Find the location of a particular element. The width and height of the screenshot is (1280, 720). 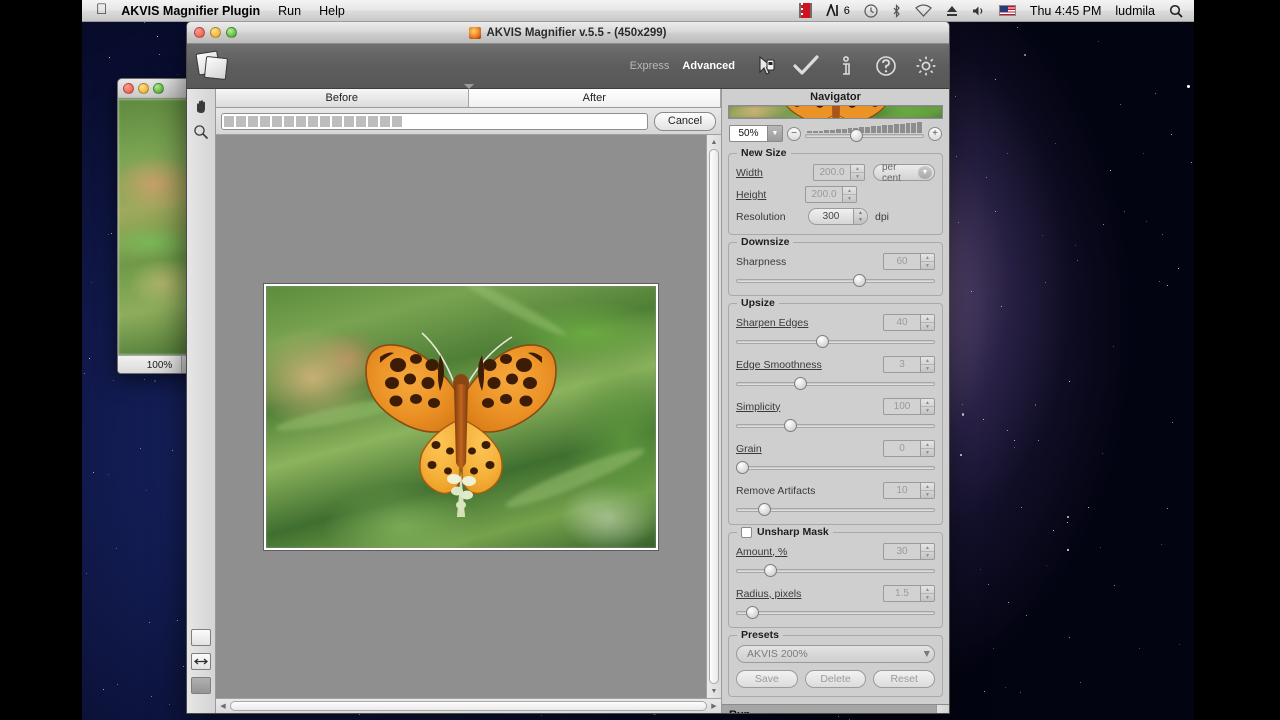

edge-smoothness-stepper: 3 ▲ ▼ is located at coordinates (909, 364).